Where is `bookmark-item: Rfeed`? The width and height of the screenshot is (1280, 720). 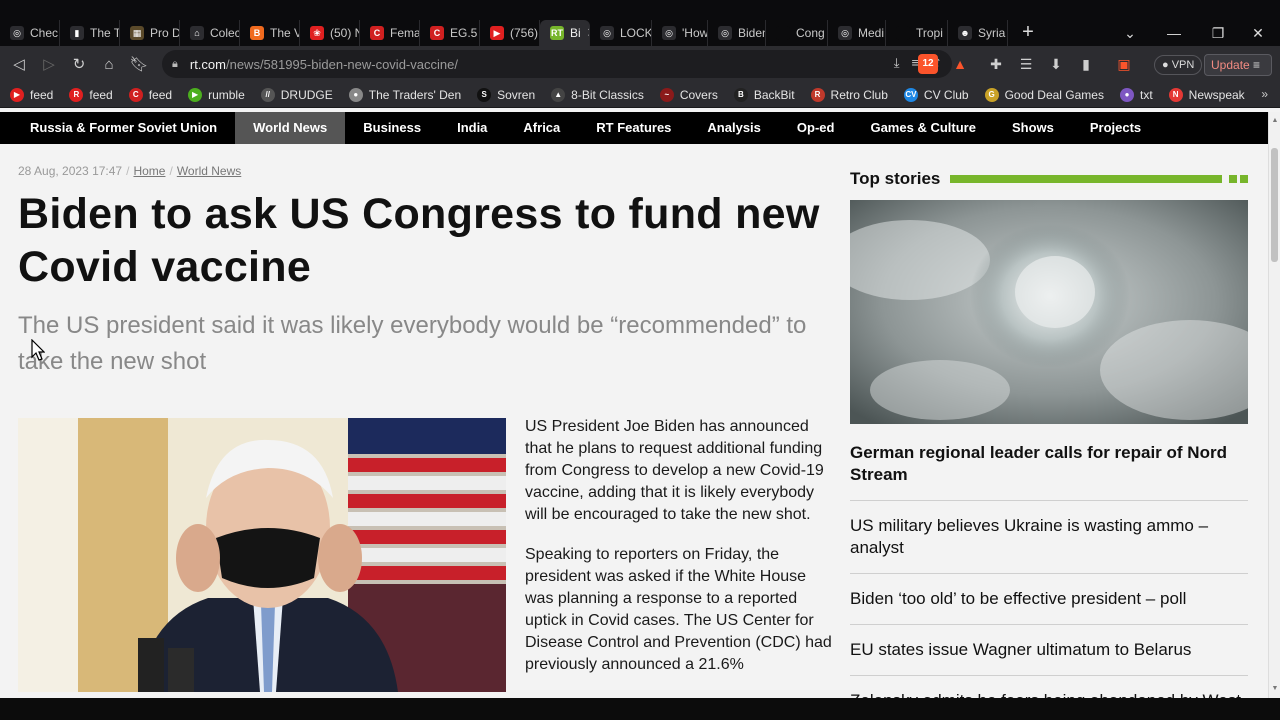
bookmark-item: Rfeed is located at coordinates (91, 94).